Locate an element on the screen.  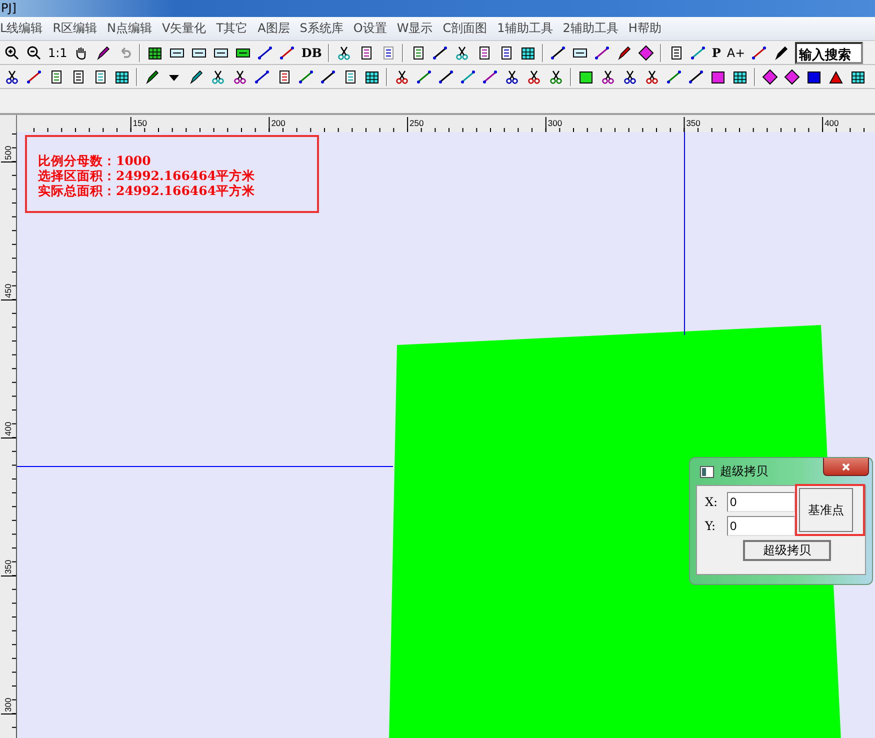
menu-item: H帮助 is located at coordinates (645, 28).